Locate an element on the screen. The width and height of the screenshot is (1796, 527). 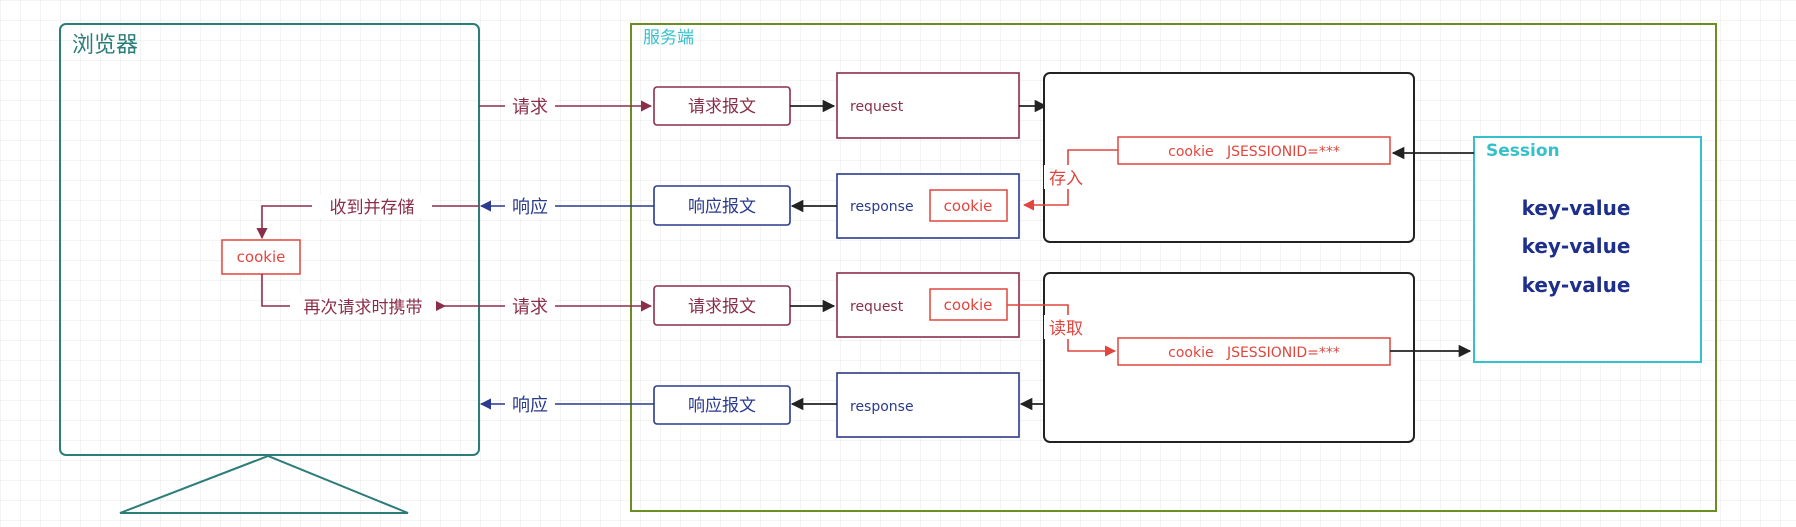
flow2-request: 请求 请求报文 request cookie is located at coordinates (732, 305).